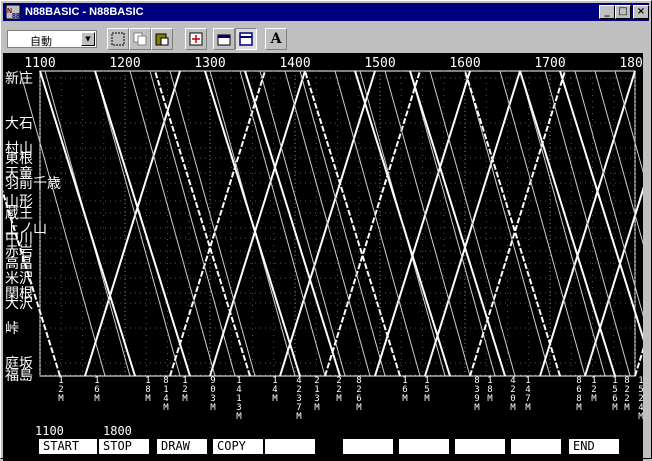 This screenshot has width=652, height=461. I want to click on close-button: ×, so click(641, 12).